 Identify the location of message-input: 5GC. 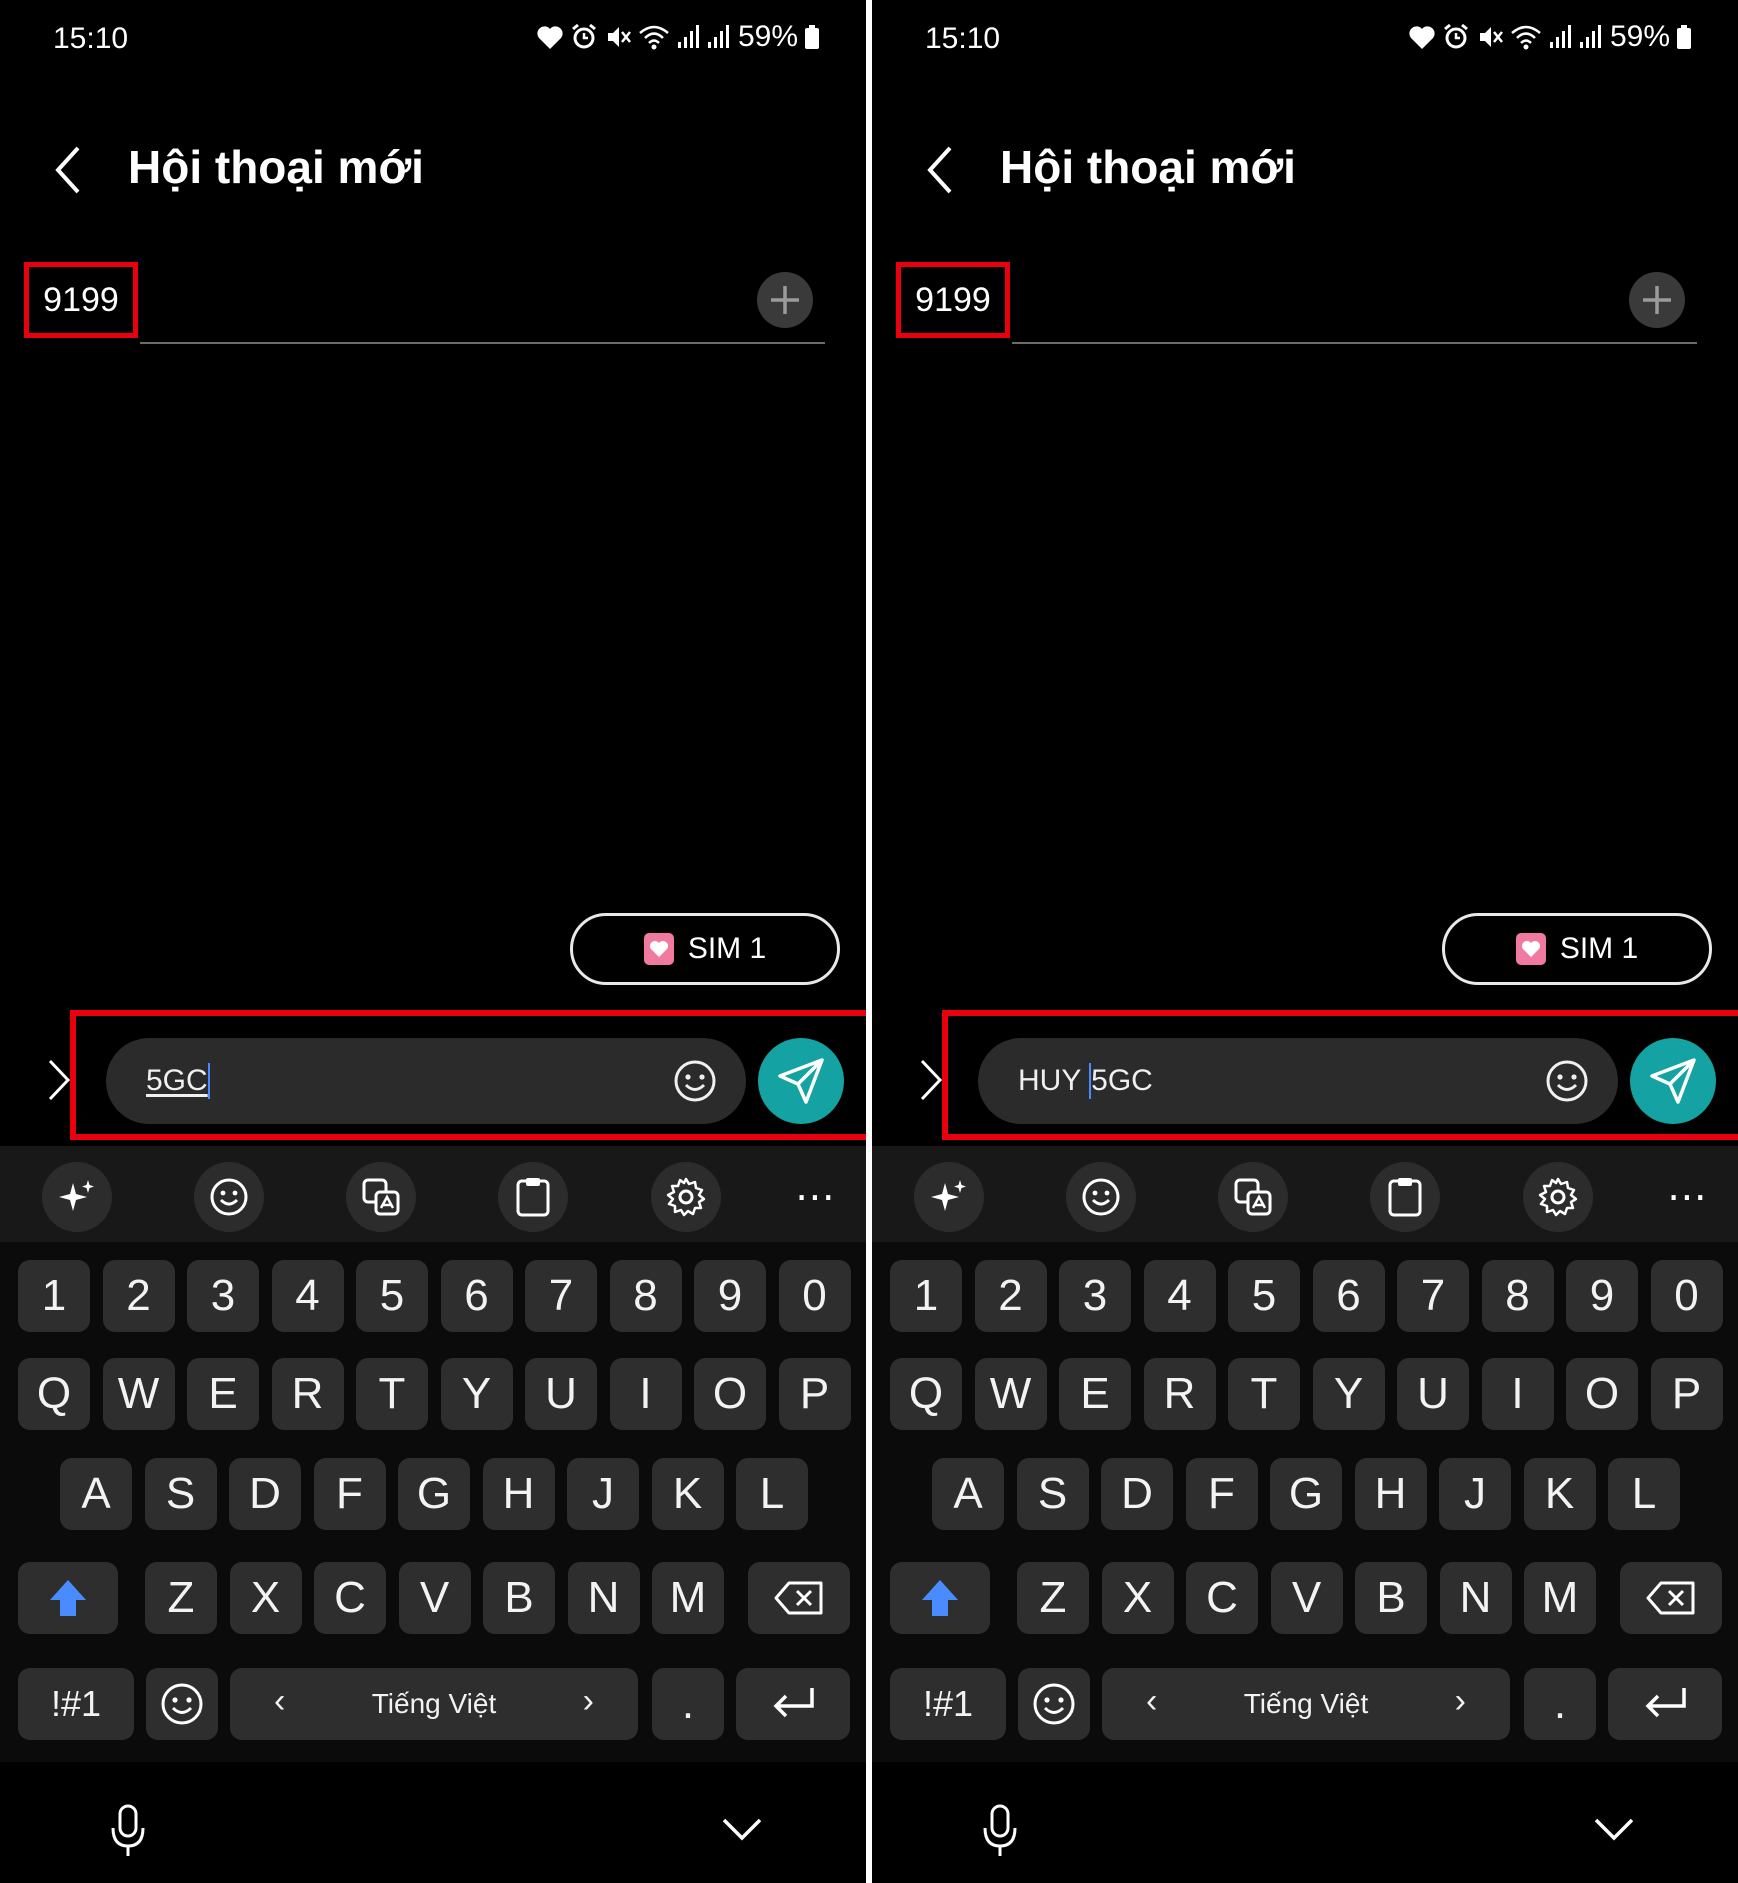
(426, 1081).